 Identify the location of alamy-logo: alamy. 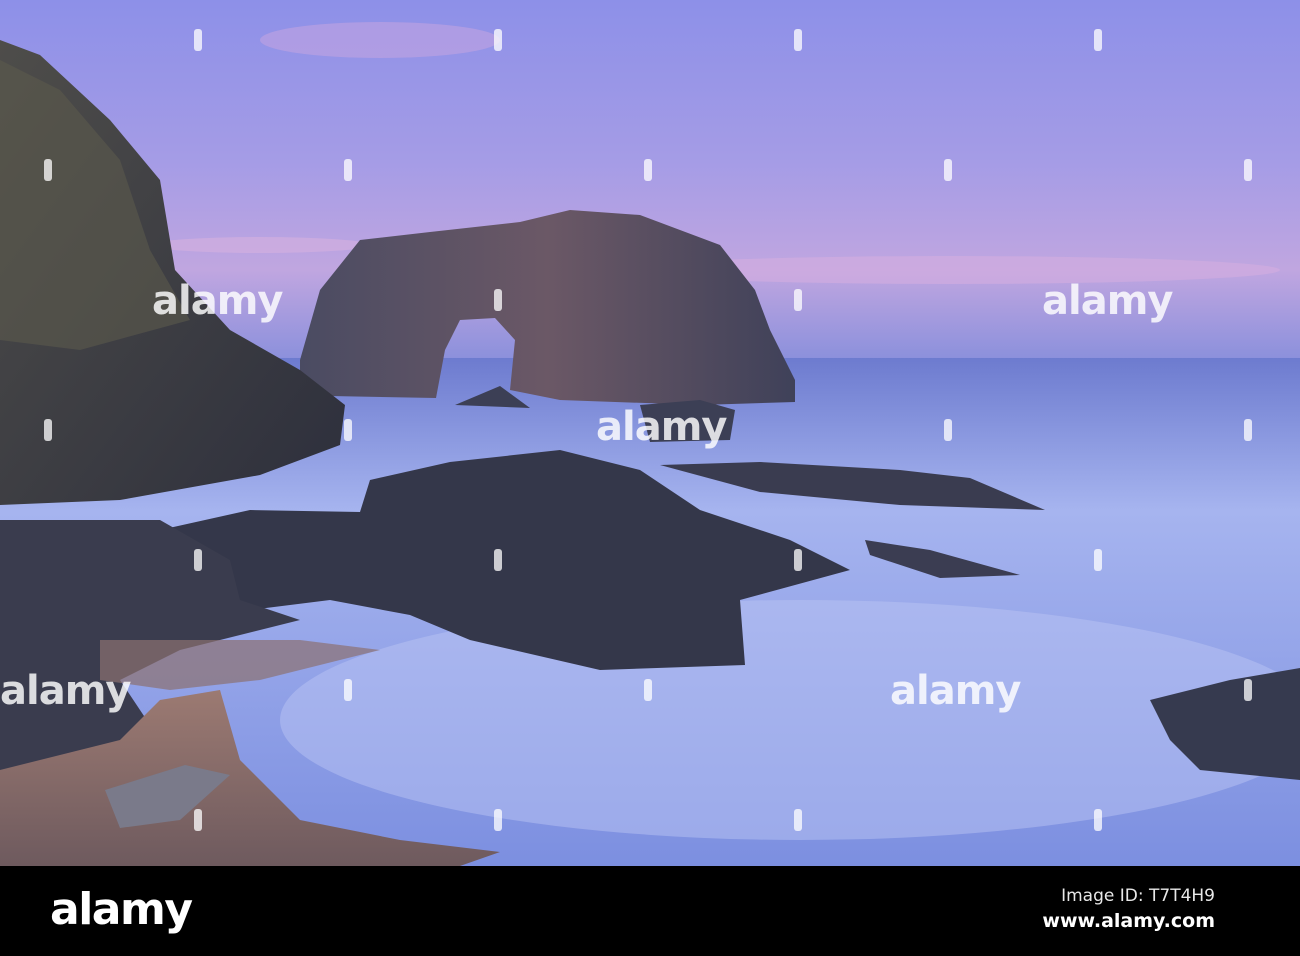
(121, 909).